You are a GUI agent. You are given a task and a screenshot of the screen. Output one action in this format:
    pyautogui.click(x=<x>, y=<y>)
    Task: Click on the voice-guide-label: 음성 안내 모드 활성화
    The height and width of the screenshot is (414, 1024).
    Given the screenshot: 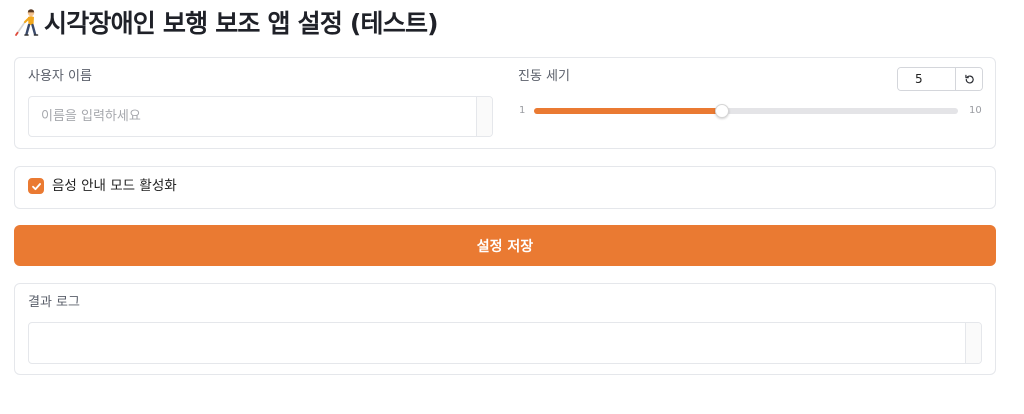 What is the action you would take?
    pyautogui.click(x=114, y=186)
    